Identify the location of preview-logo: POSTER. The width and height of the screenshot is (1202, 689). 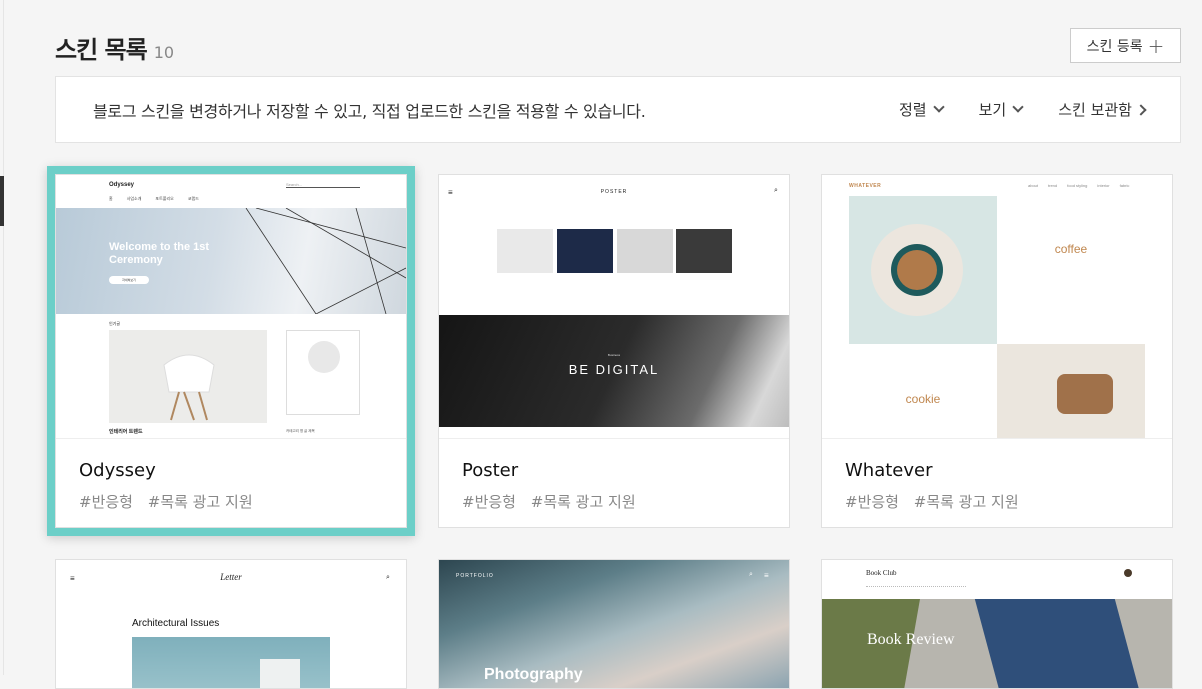
(614, 192).